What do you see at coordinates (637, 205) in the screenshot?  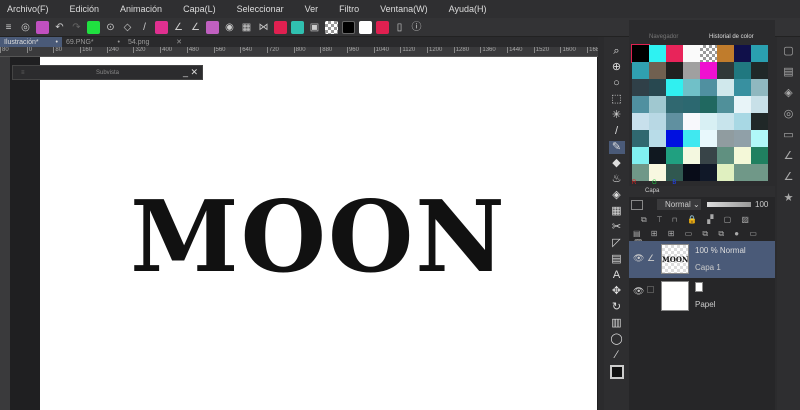 I see `layer-color-button` at bounding box center [637, 205].